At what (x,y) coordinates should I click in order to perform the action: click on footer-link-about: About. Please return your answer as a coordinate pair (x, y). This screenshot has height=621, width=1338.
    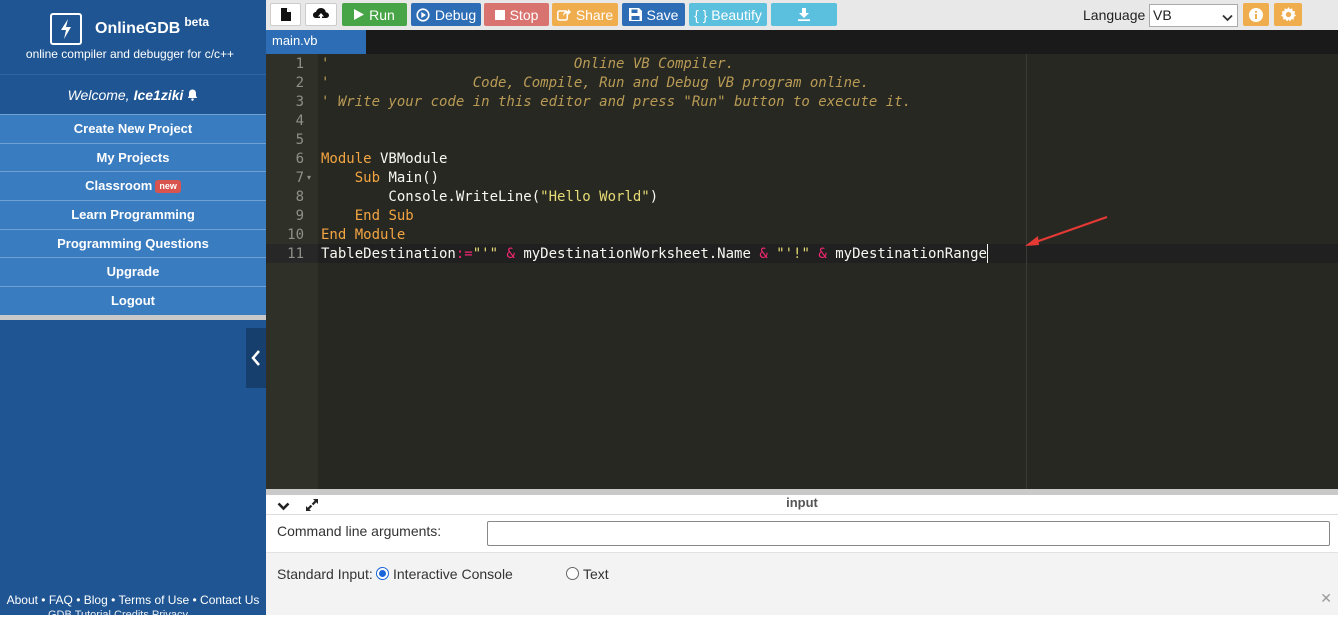
    Looking at the image, I should click on (22, 600).